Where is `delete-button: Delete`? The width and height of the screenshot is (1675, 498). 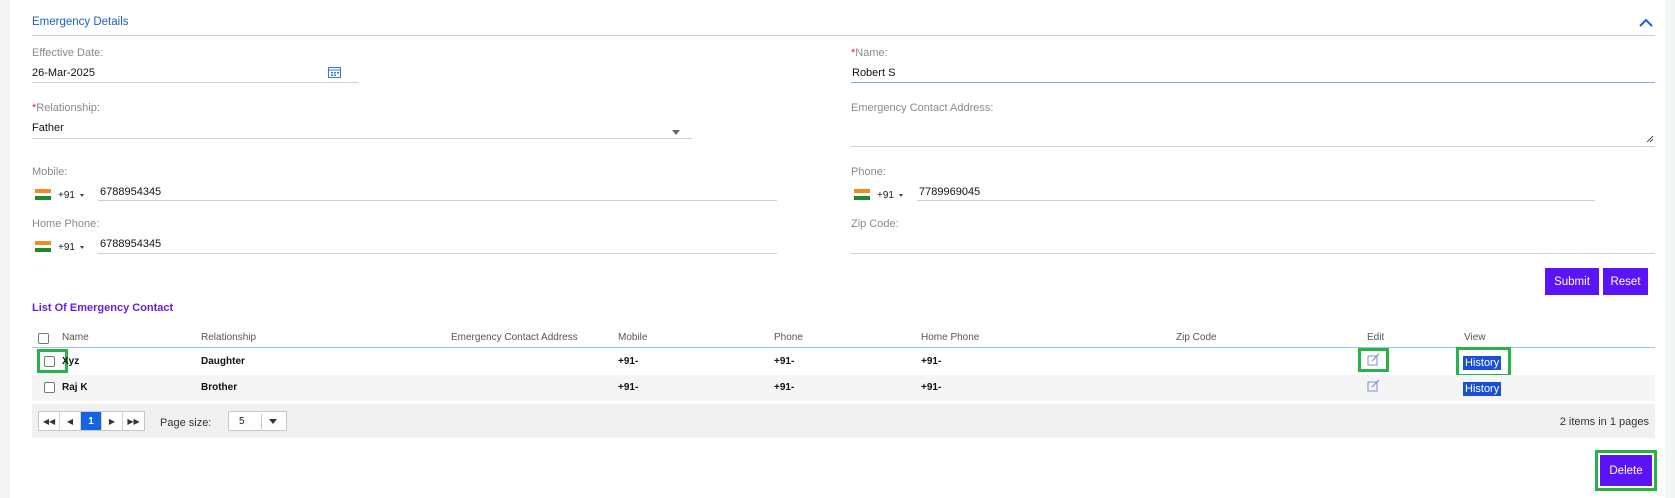
delete-button: Delete is located at coordinates (1626, 470).